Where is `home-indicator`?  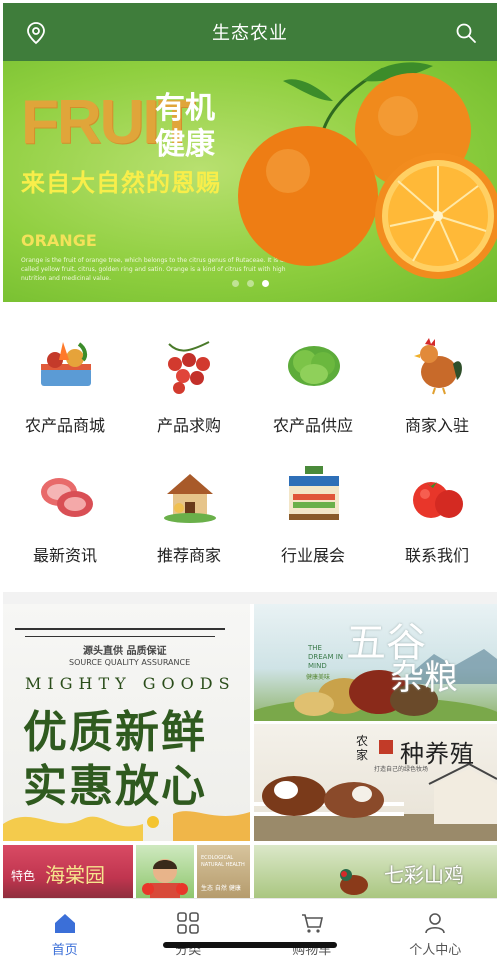 home-indicator is located at coordinates (250, 945).